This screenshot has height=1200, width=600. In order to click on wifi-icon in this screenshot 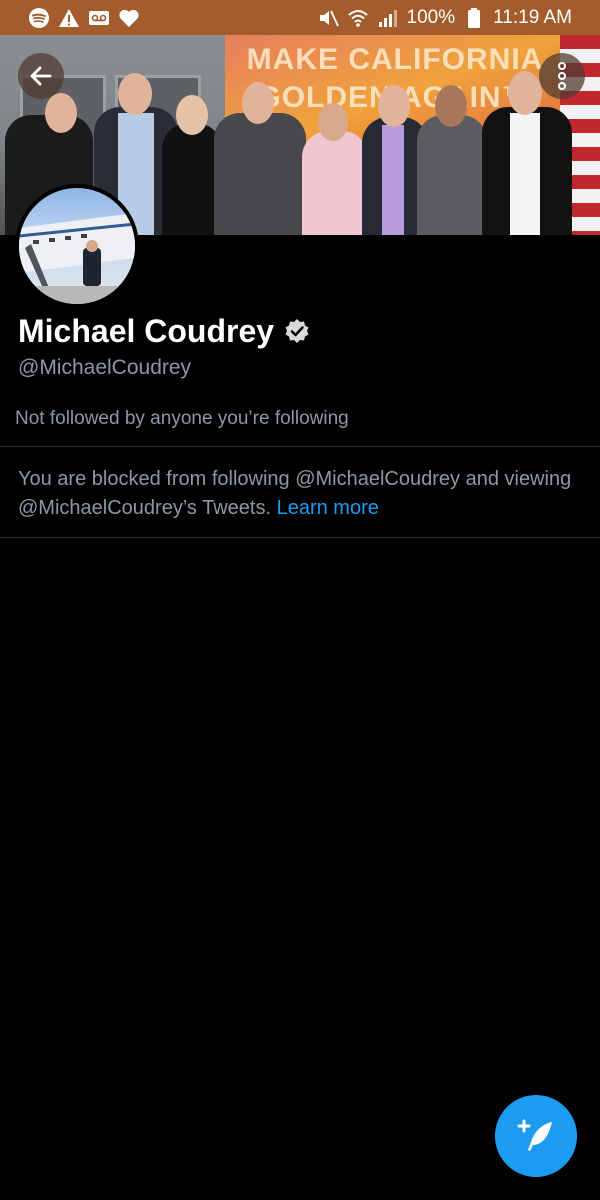, I will do `click(358, 18)`.